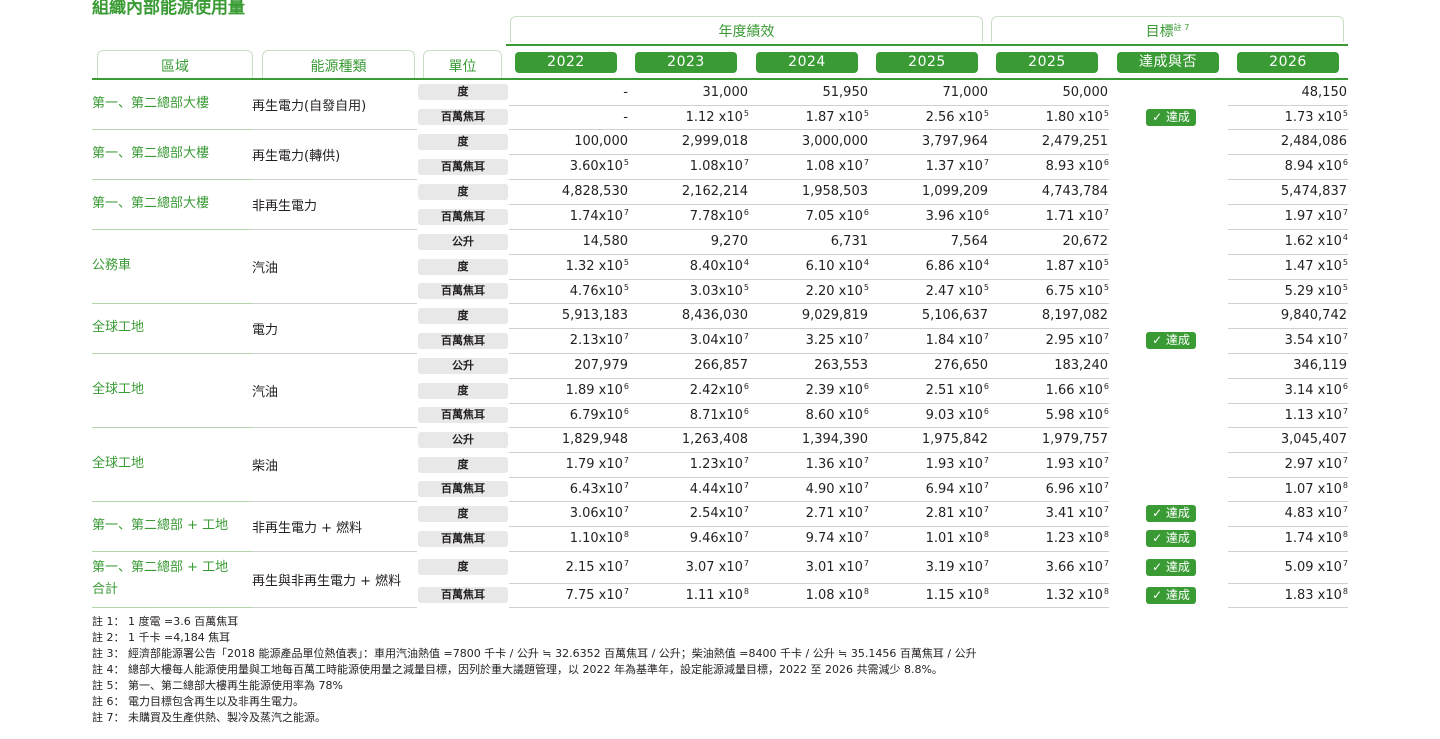  Describe the element at coordinates (1288, 465) in the screenshot. I see `target-2026: 2.97 x107` at that location.